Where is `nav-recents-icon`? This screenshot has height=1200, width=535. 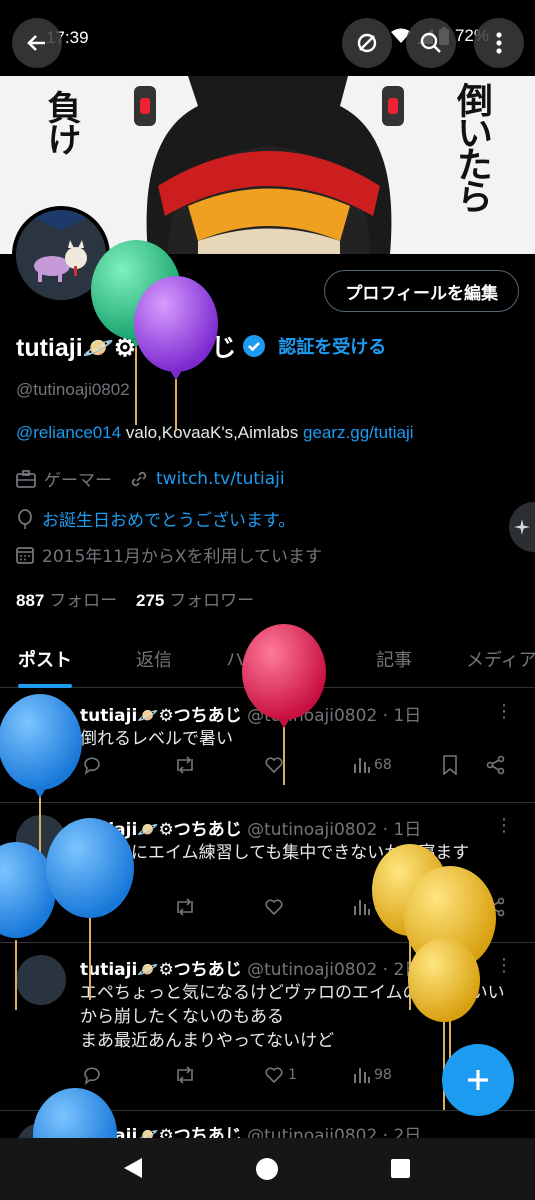 nav-recents-icon is located at coordinates (400, 1168).